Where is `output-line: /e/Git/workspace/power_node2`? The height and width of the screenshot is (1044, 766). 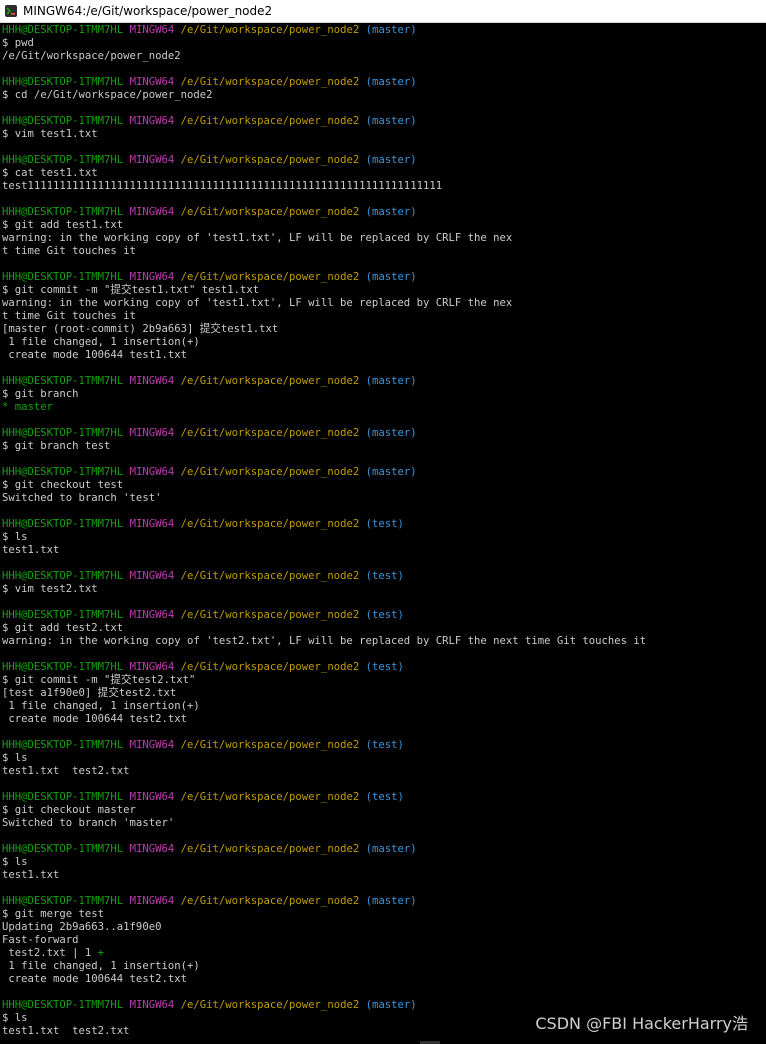
output-line: /e/Git/workspace/power_node2 is located at coordinates (91, 56).